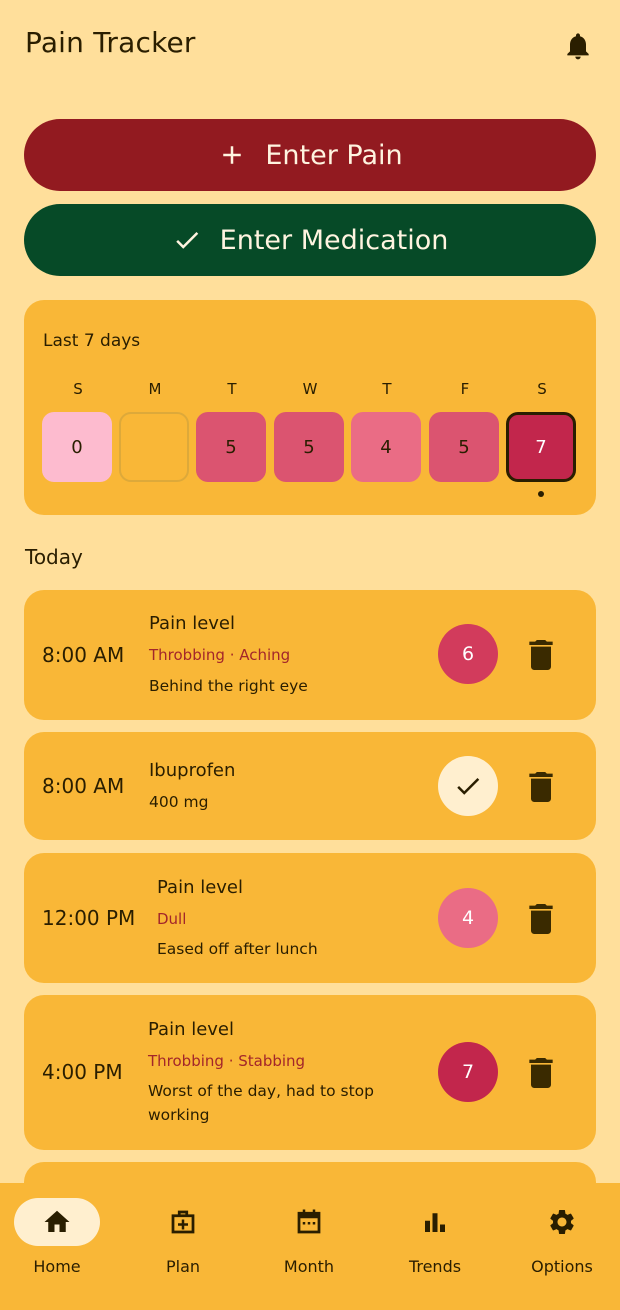 The image size is (620, 1310). I want to click on day-column: F 5, so click(465, 431).